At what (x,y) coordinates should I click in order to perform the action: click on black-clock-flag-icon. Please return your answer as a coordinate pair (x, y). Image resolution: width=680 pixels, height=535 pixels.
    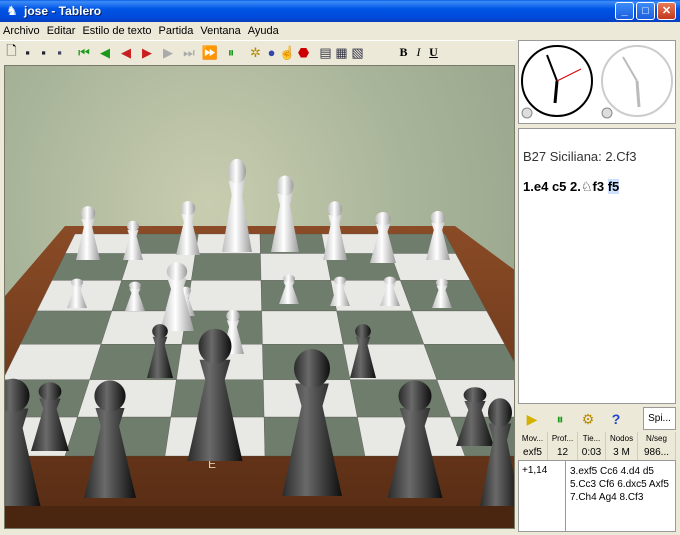
    Looking at the image, I should click on (607, 113).